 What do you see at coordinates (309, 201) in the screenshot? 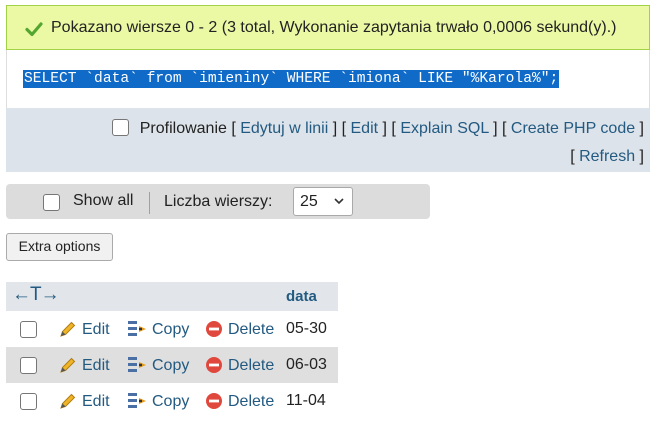
I see `rows-per-page-value: 25` at bounding box center [309, 201].